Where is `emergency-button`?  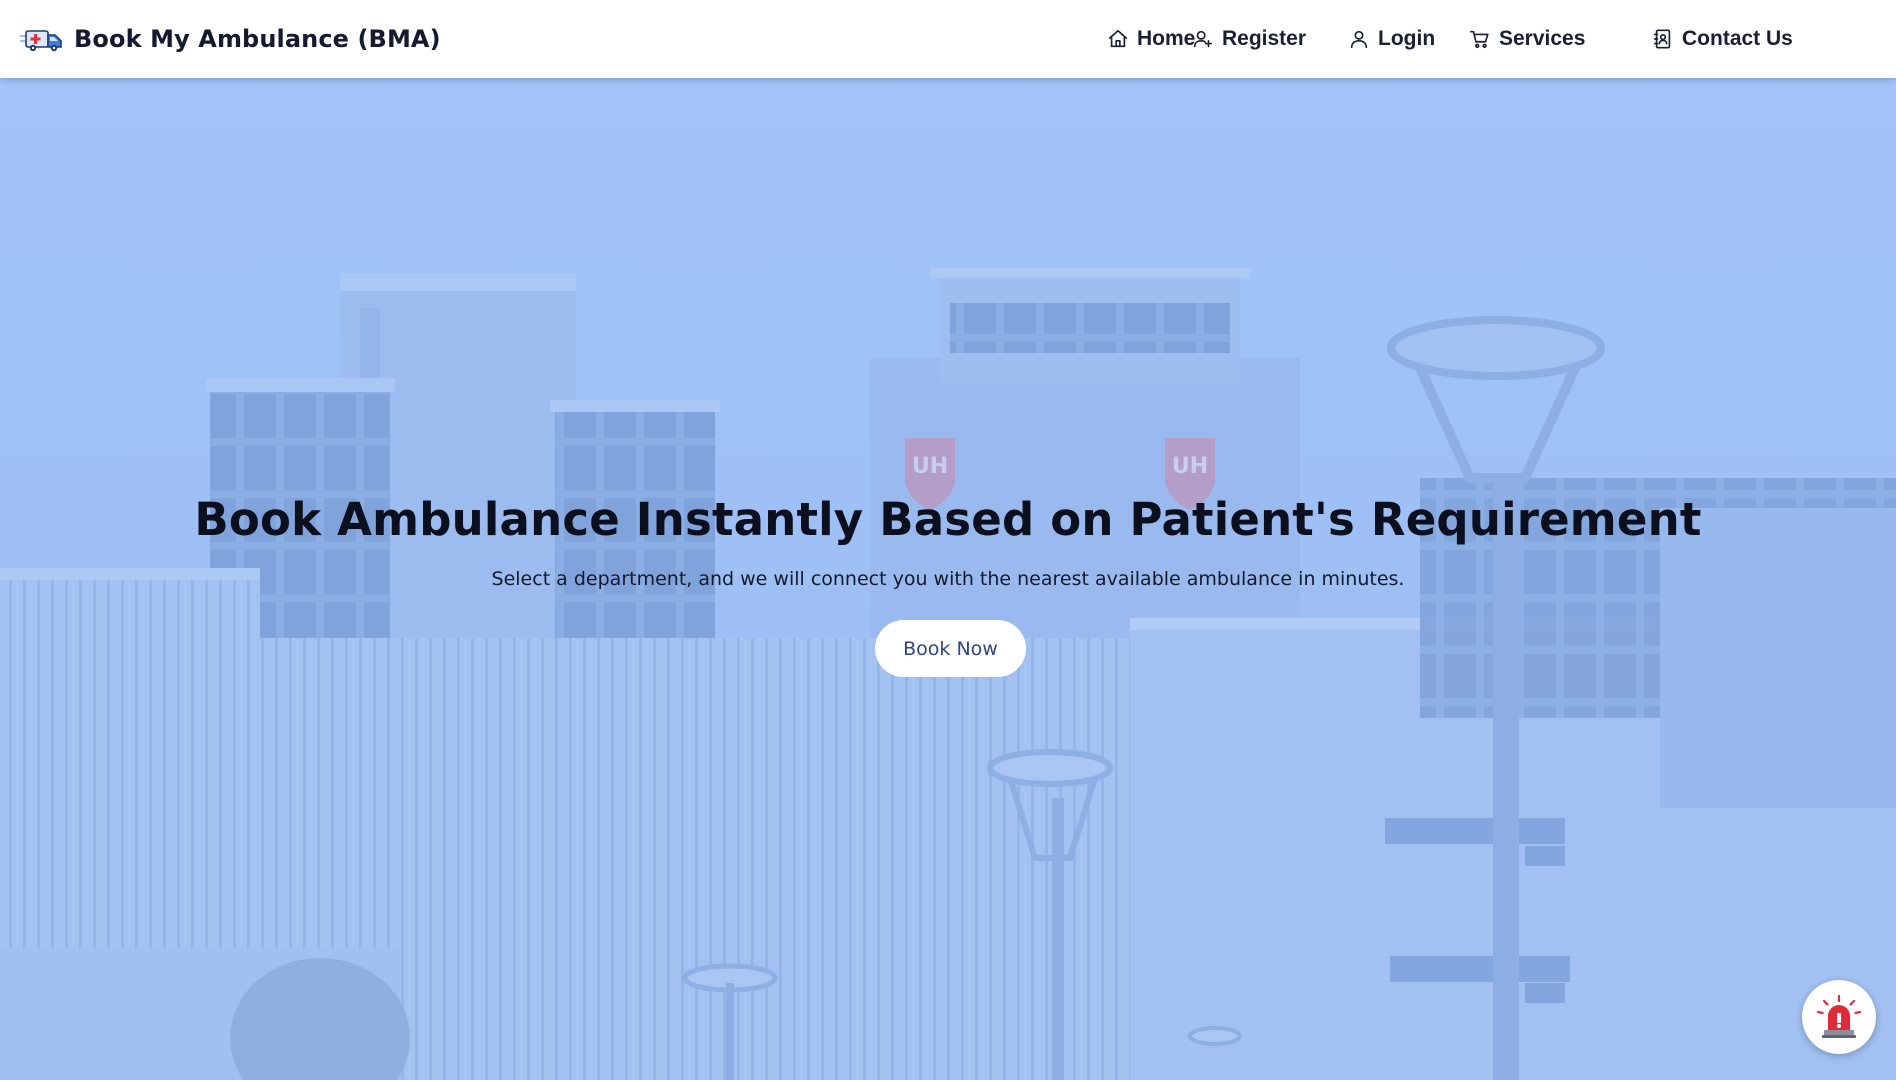
emergency-button is located at coordinates (1839, 1017).